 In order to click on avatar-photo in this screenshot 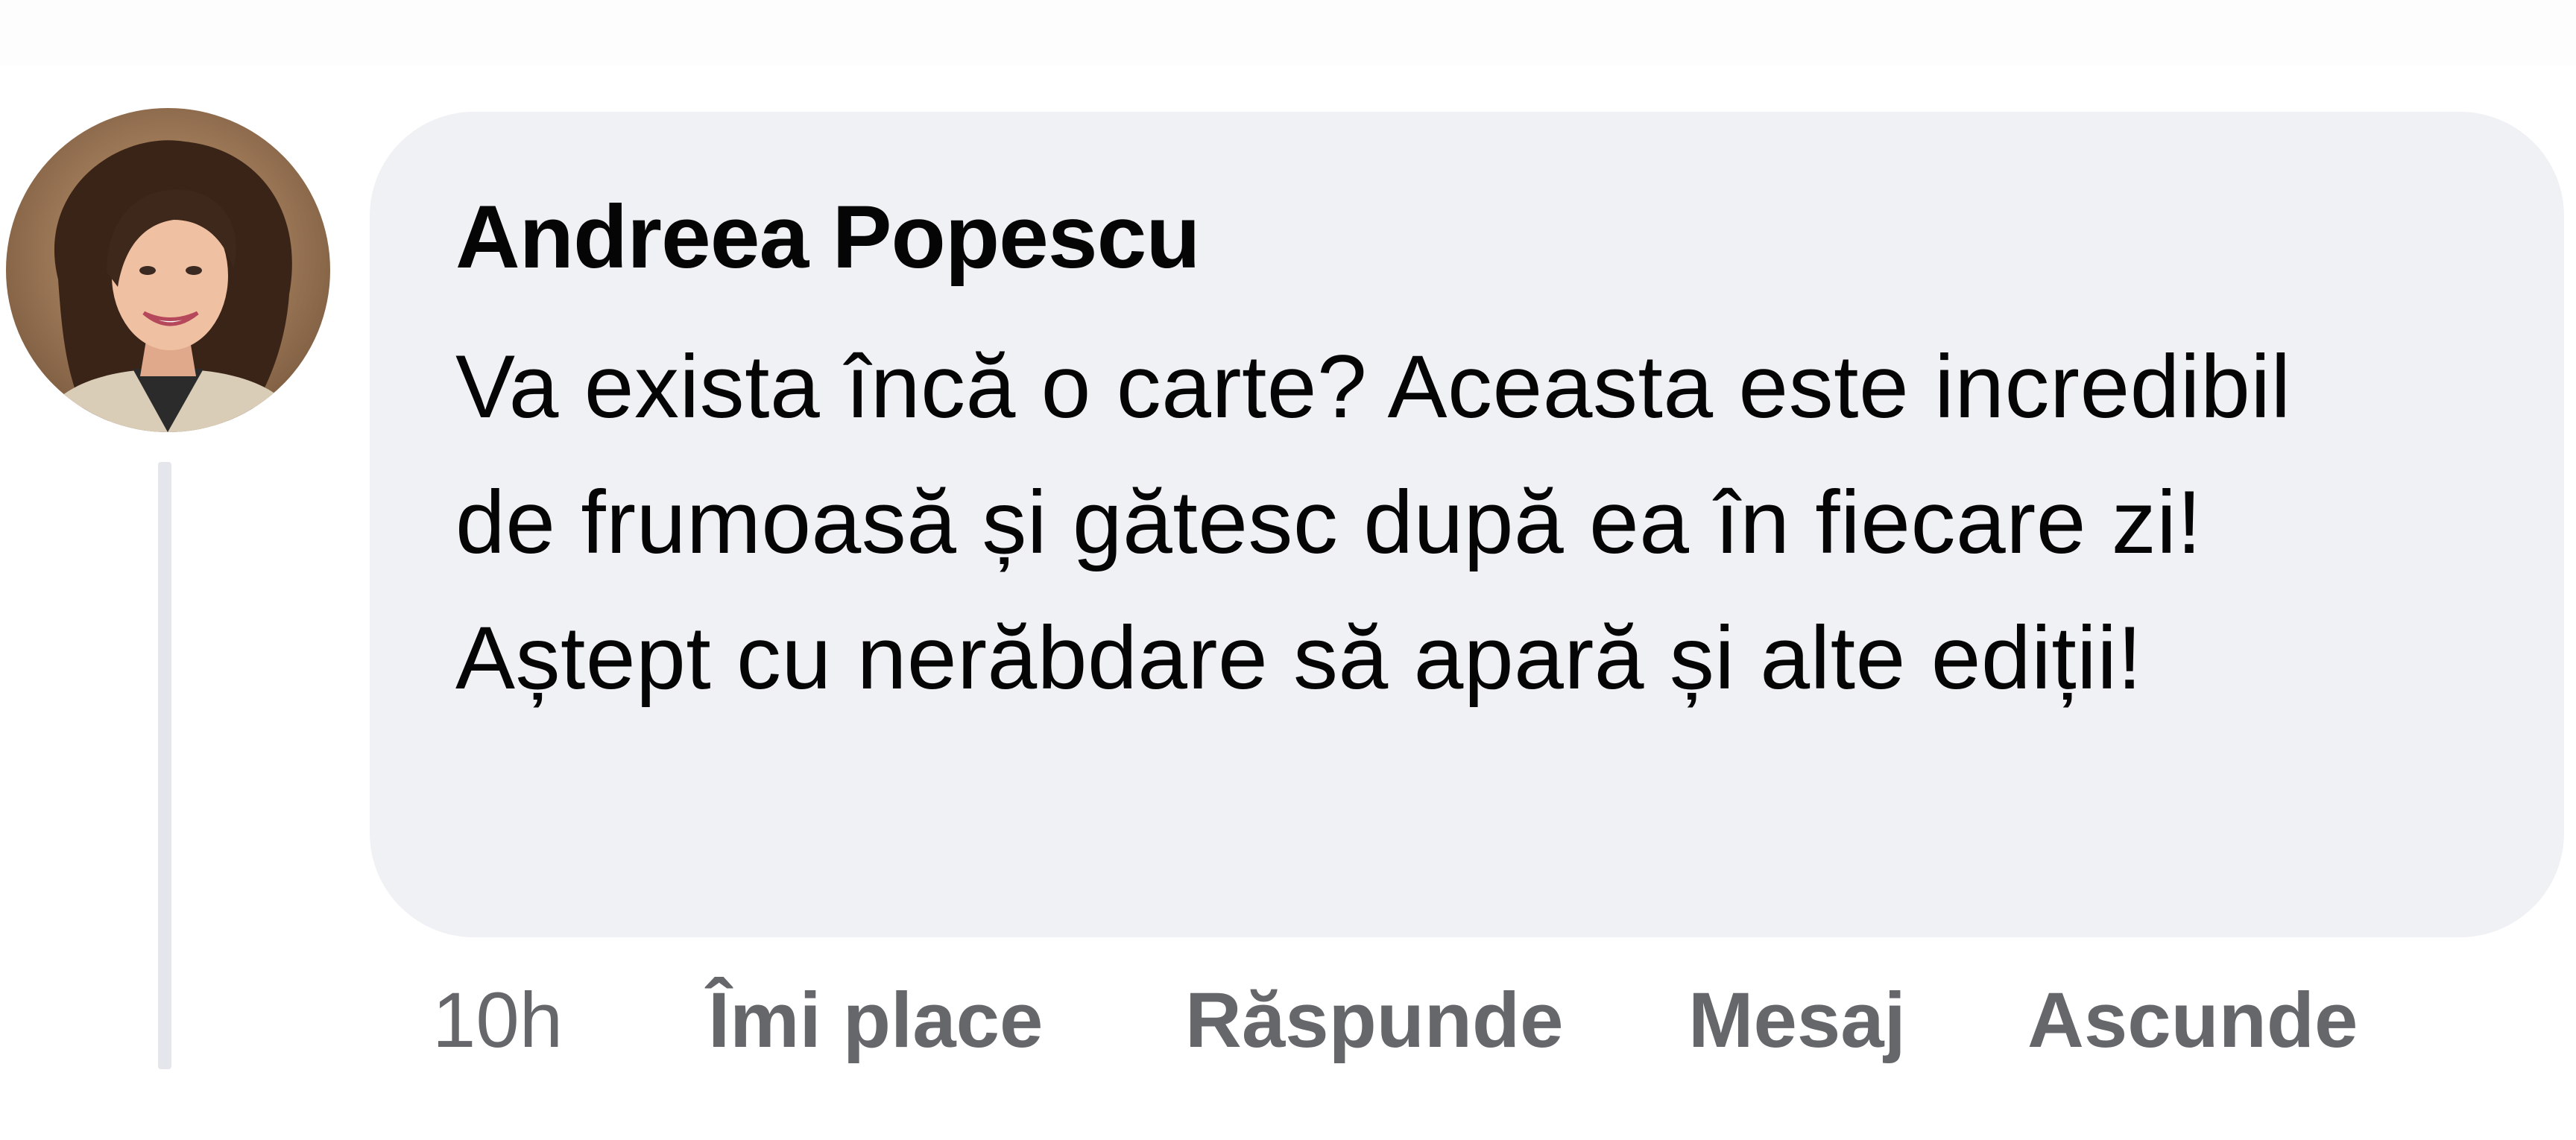, I will do `click(168, 270)`.